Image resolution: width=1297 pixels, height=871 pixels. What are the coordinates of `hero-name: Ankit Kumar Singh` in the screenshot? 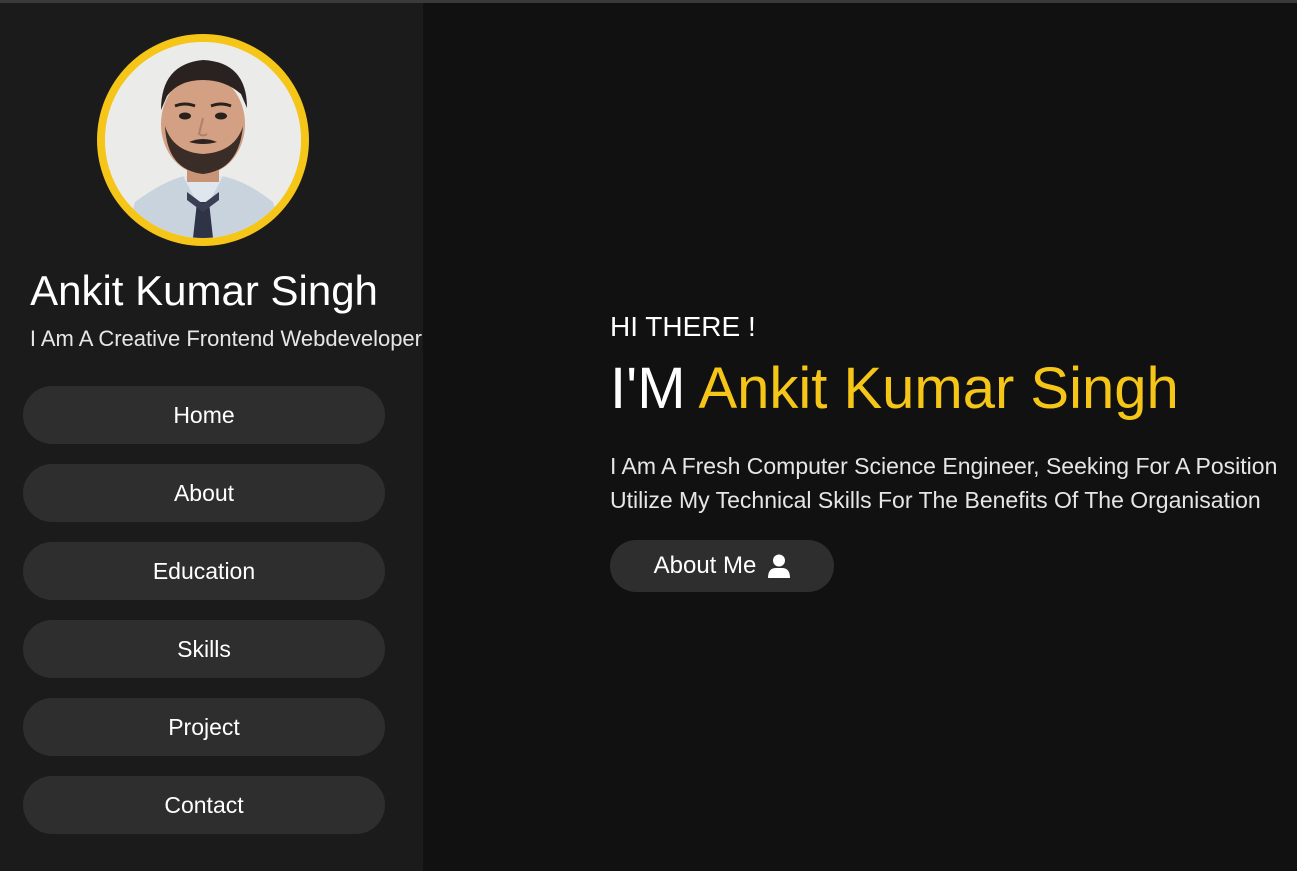 It's located at (938, 388).